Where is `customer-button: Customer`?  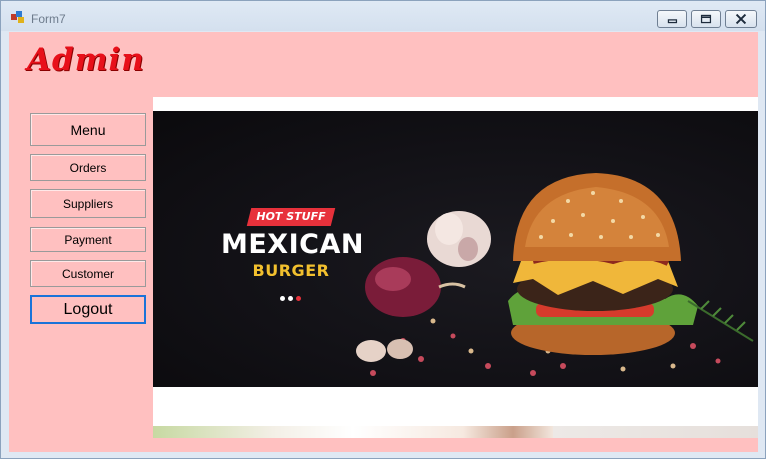 customer-button: Customer is located at coordinates (88, 273).